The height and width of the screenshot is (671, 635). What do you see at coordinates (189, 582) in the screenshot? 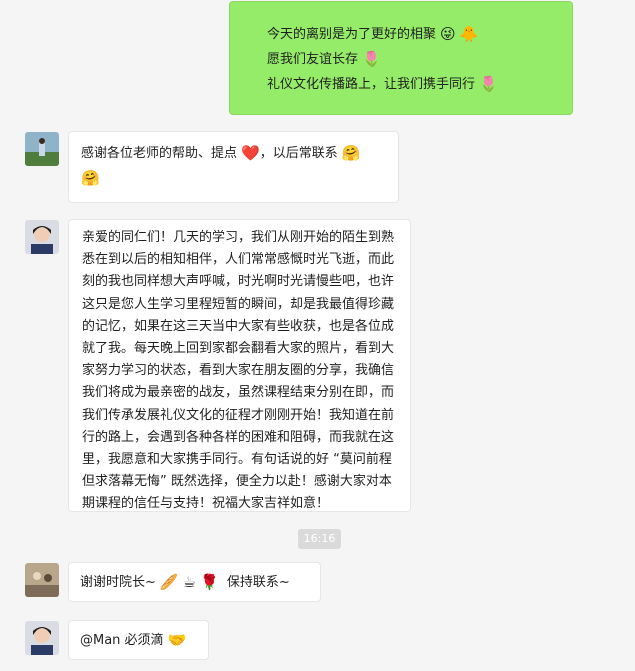
I see `coffee-icon: ☕` at bounding box center [189, 582].